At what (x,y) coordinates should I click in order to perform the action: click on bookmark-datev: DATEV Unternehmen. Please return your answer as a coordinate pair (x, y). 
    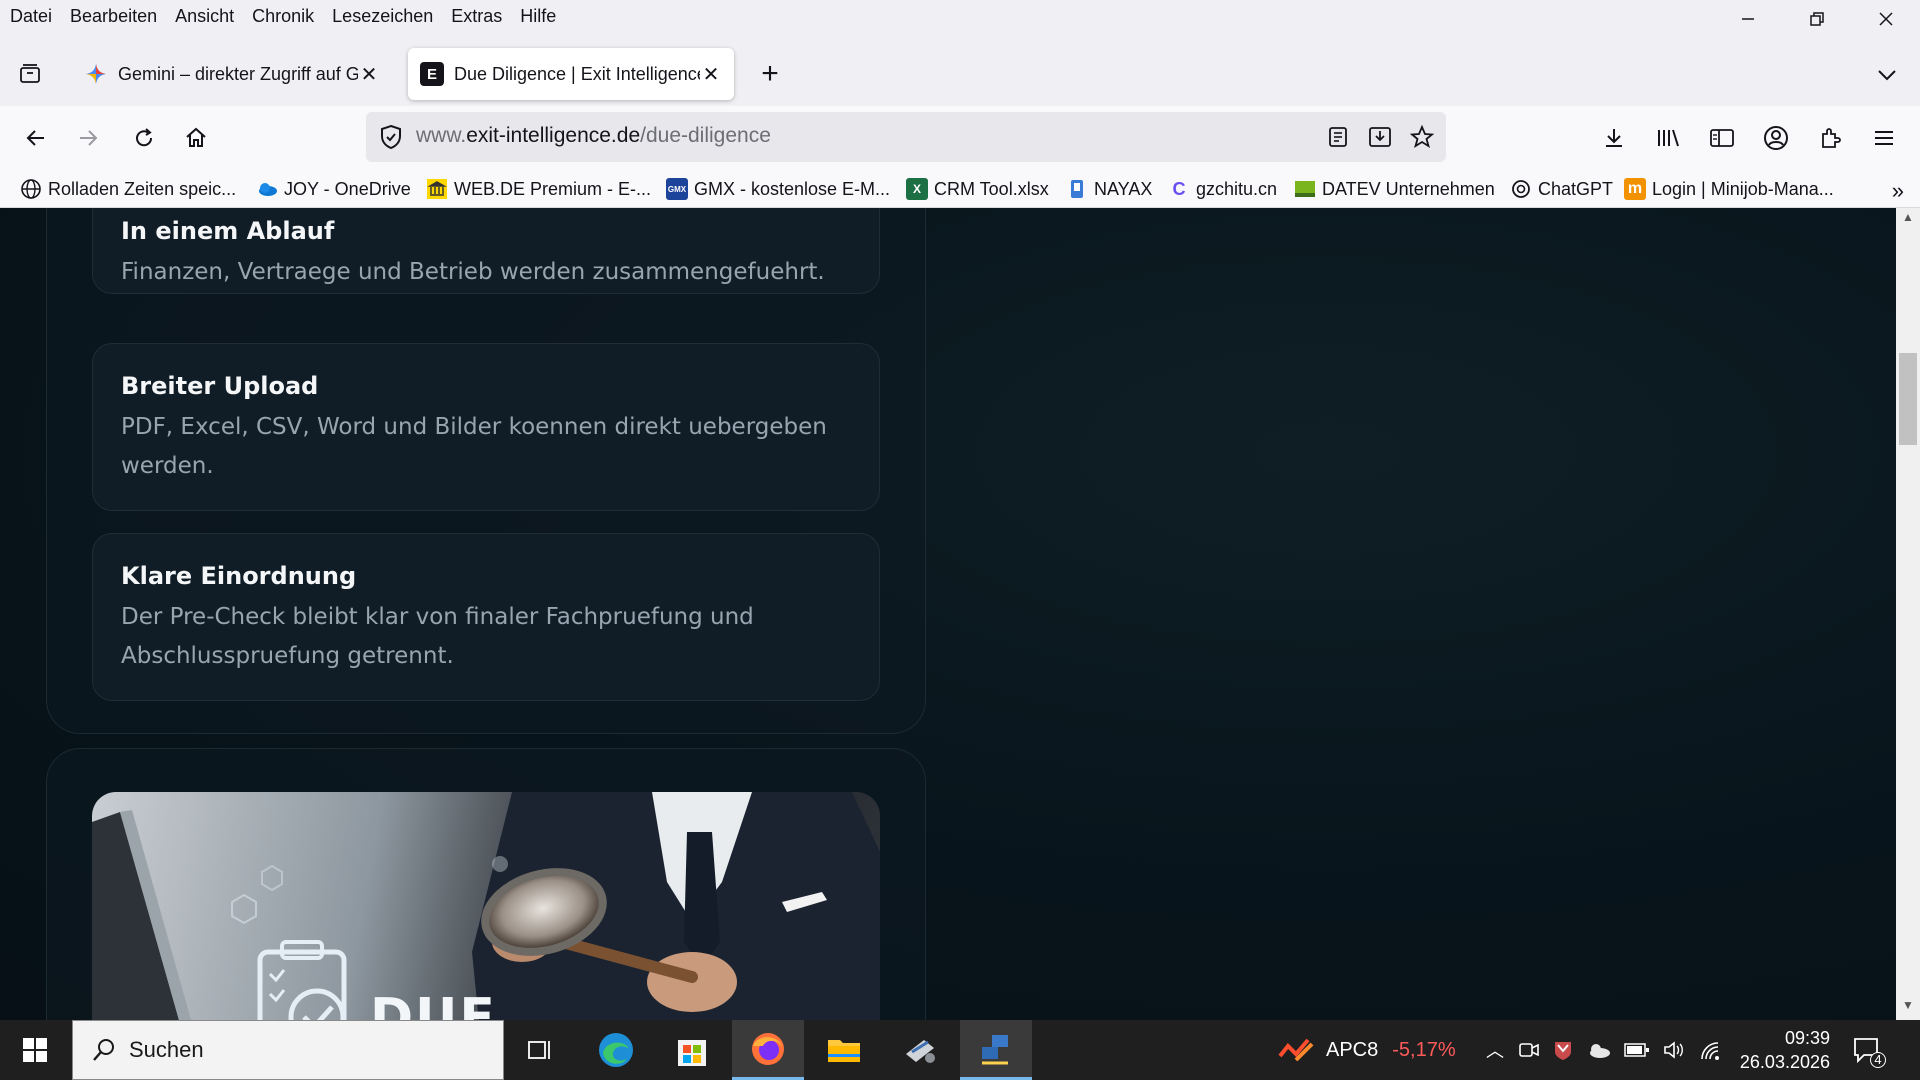
    Looking at the image, I should click on (1394, 189).